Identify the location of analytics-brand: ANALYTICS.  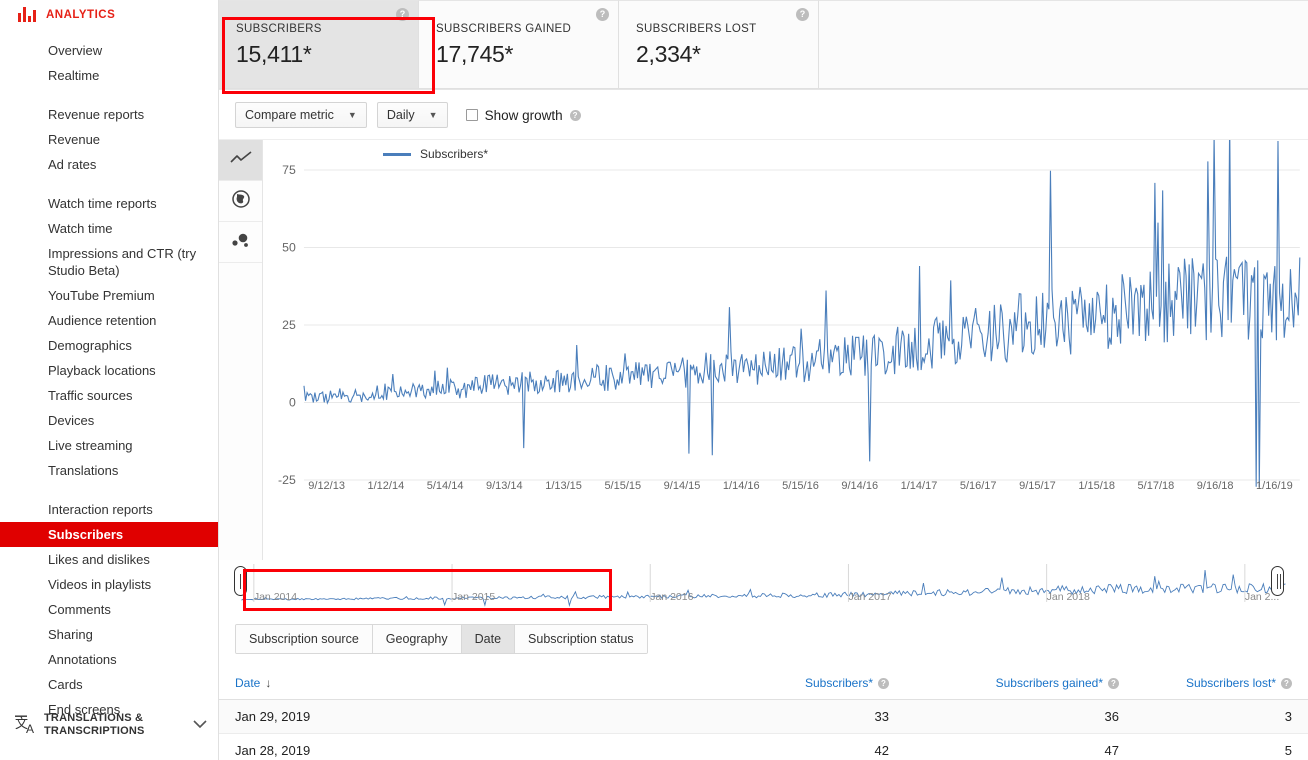
(109, 14).